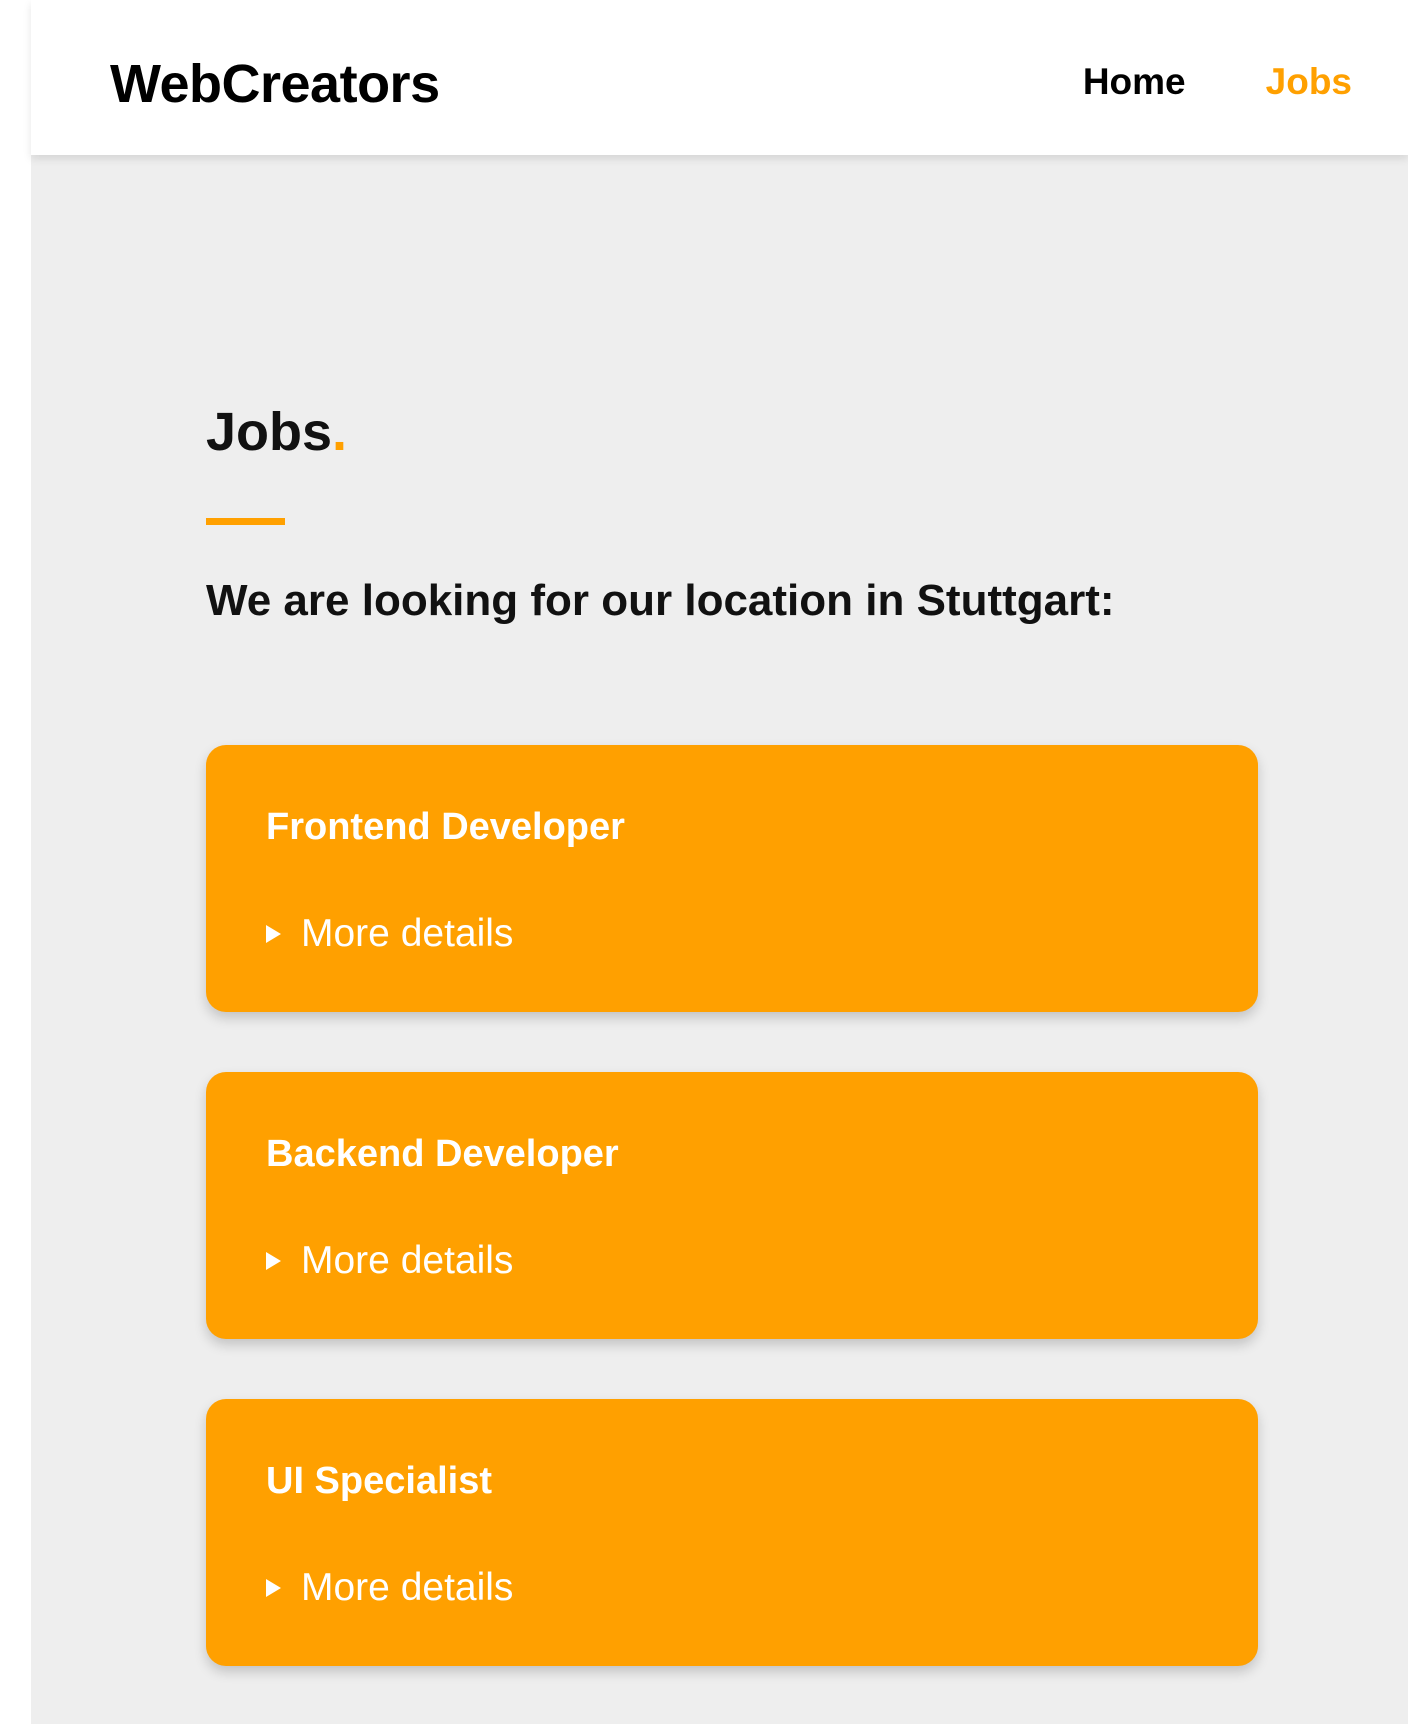 Image resolution: width=1408 pixels, height=1724 pixels. Describe the element at coordinates (732, 1532) in the screenshot. I see `job-card: UI Specialist More details` at that location.